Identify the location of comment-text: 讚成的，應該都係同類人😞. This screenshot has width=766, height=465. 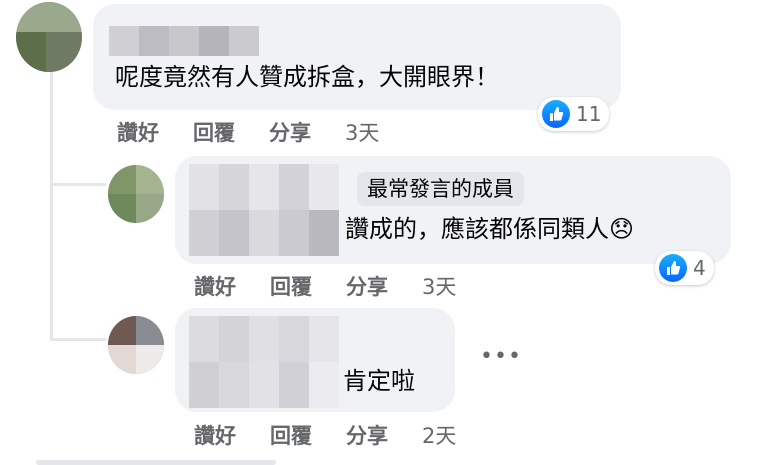
(489, 229).